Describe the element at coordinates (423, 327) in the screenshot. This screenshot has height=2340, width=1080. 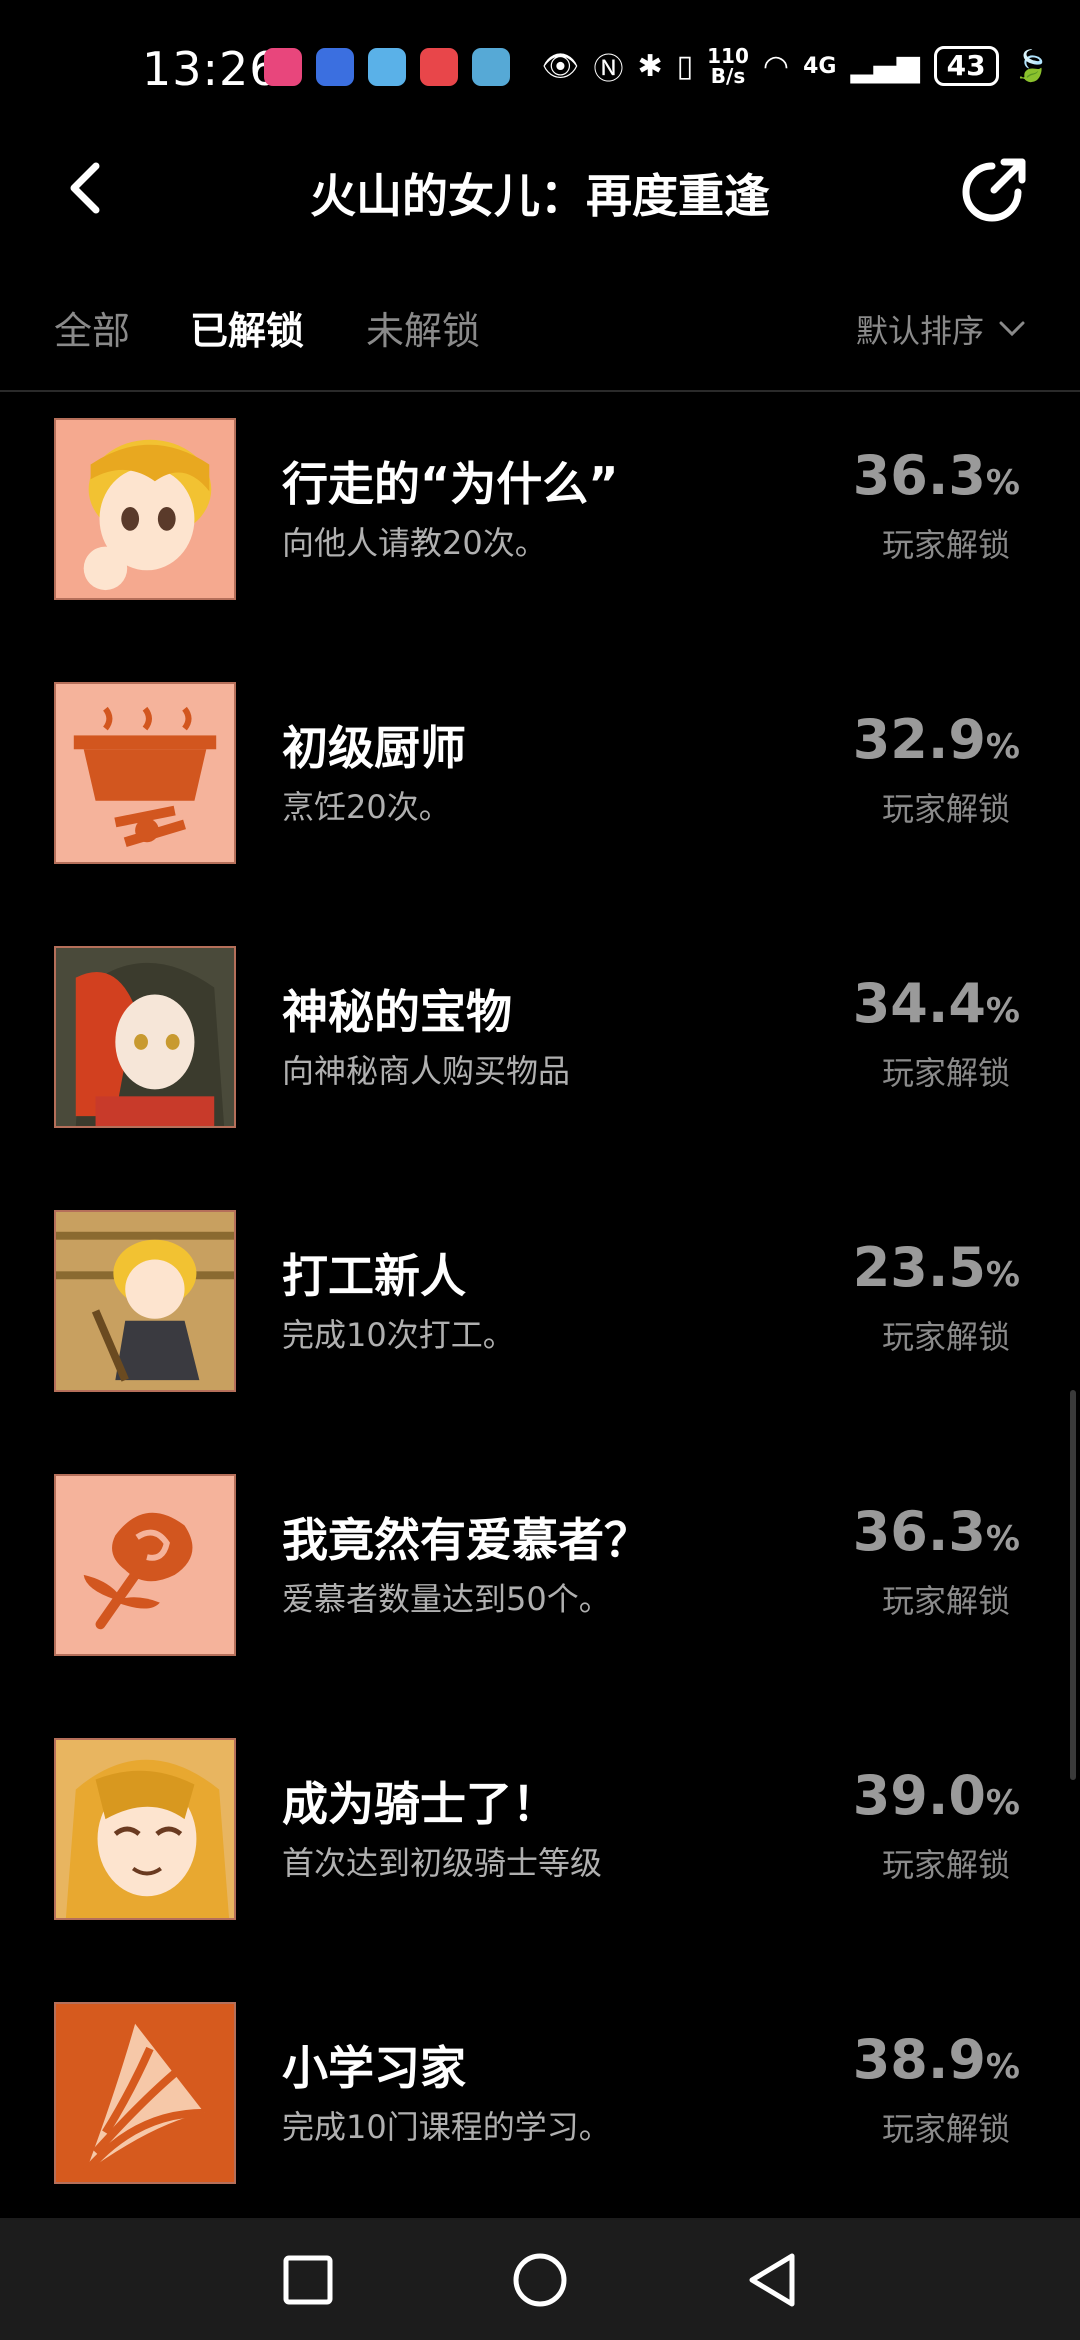
I see `tab-locked: 未解锁` at that location.